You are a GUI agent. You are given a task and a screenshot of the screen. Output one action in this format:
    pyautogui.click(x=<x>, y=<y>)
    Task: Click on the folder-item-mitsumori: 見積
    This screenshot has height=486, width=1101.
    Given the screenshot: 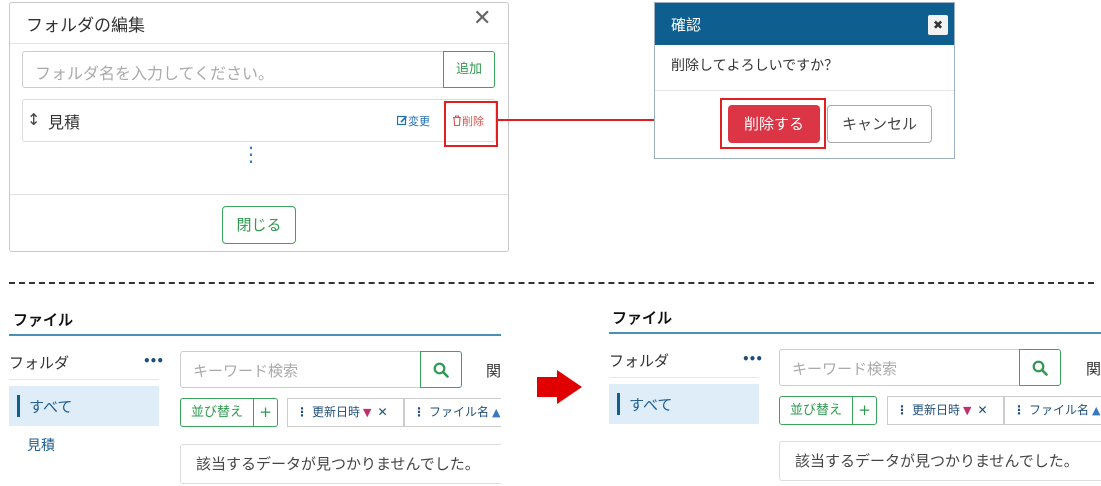 What is the action you would take?
    pyautogui.click(x=41, y=445)
    